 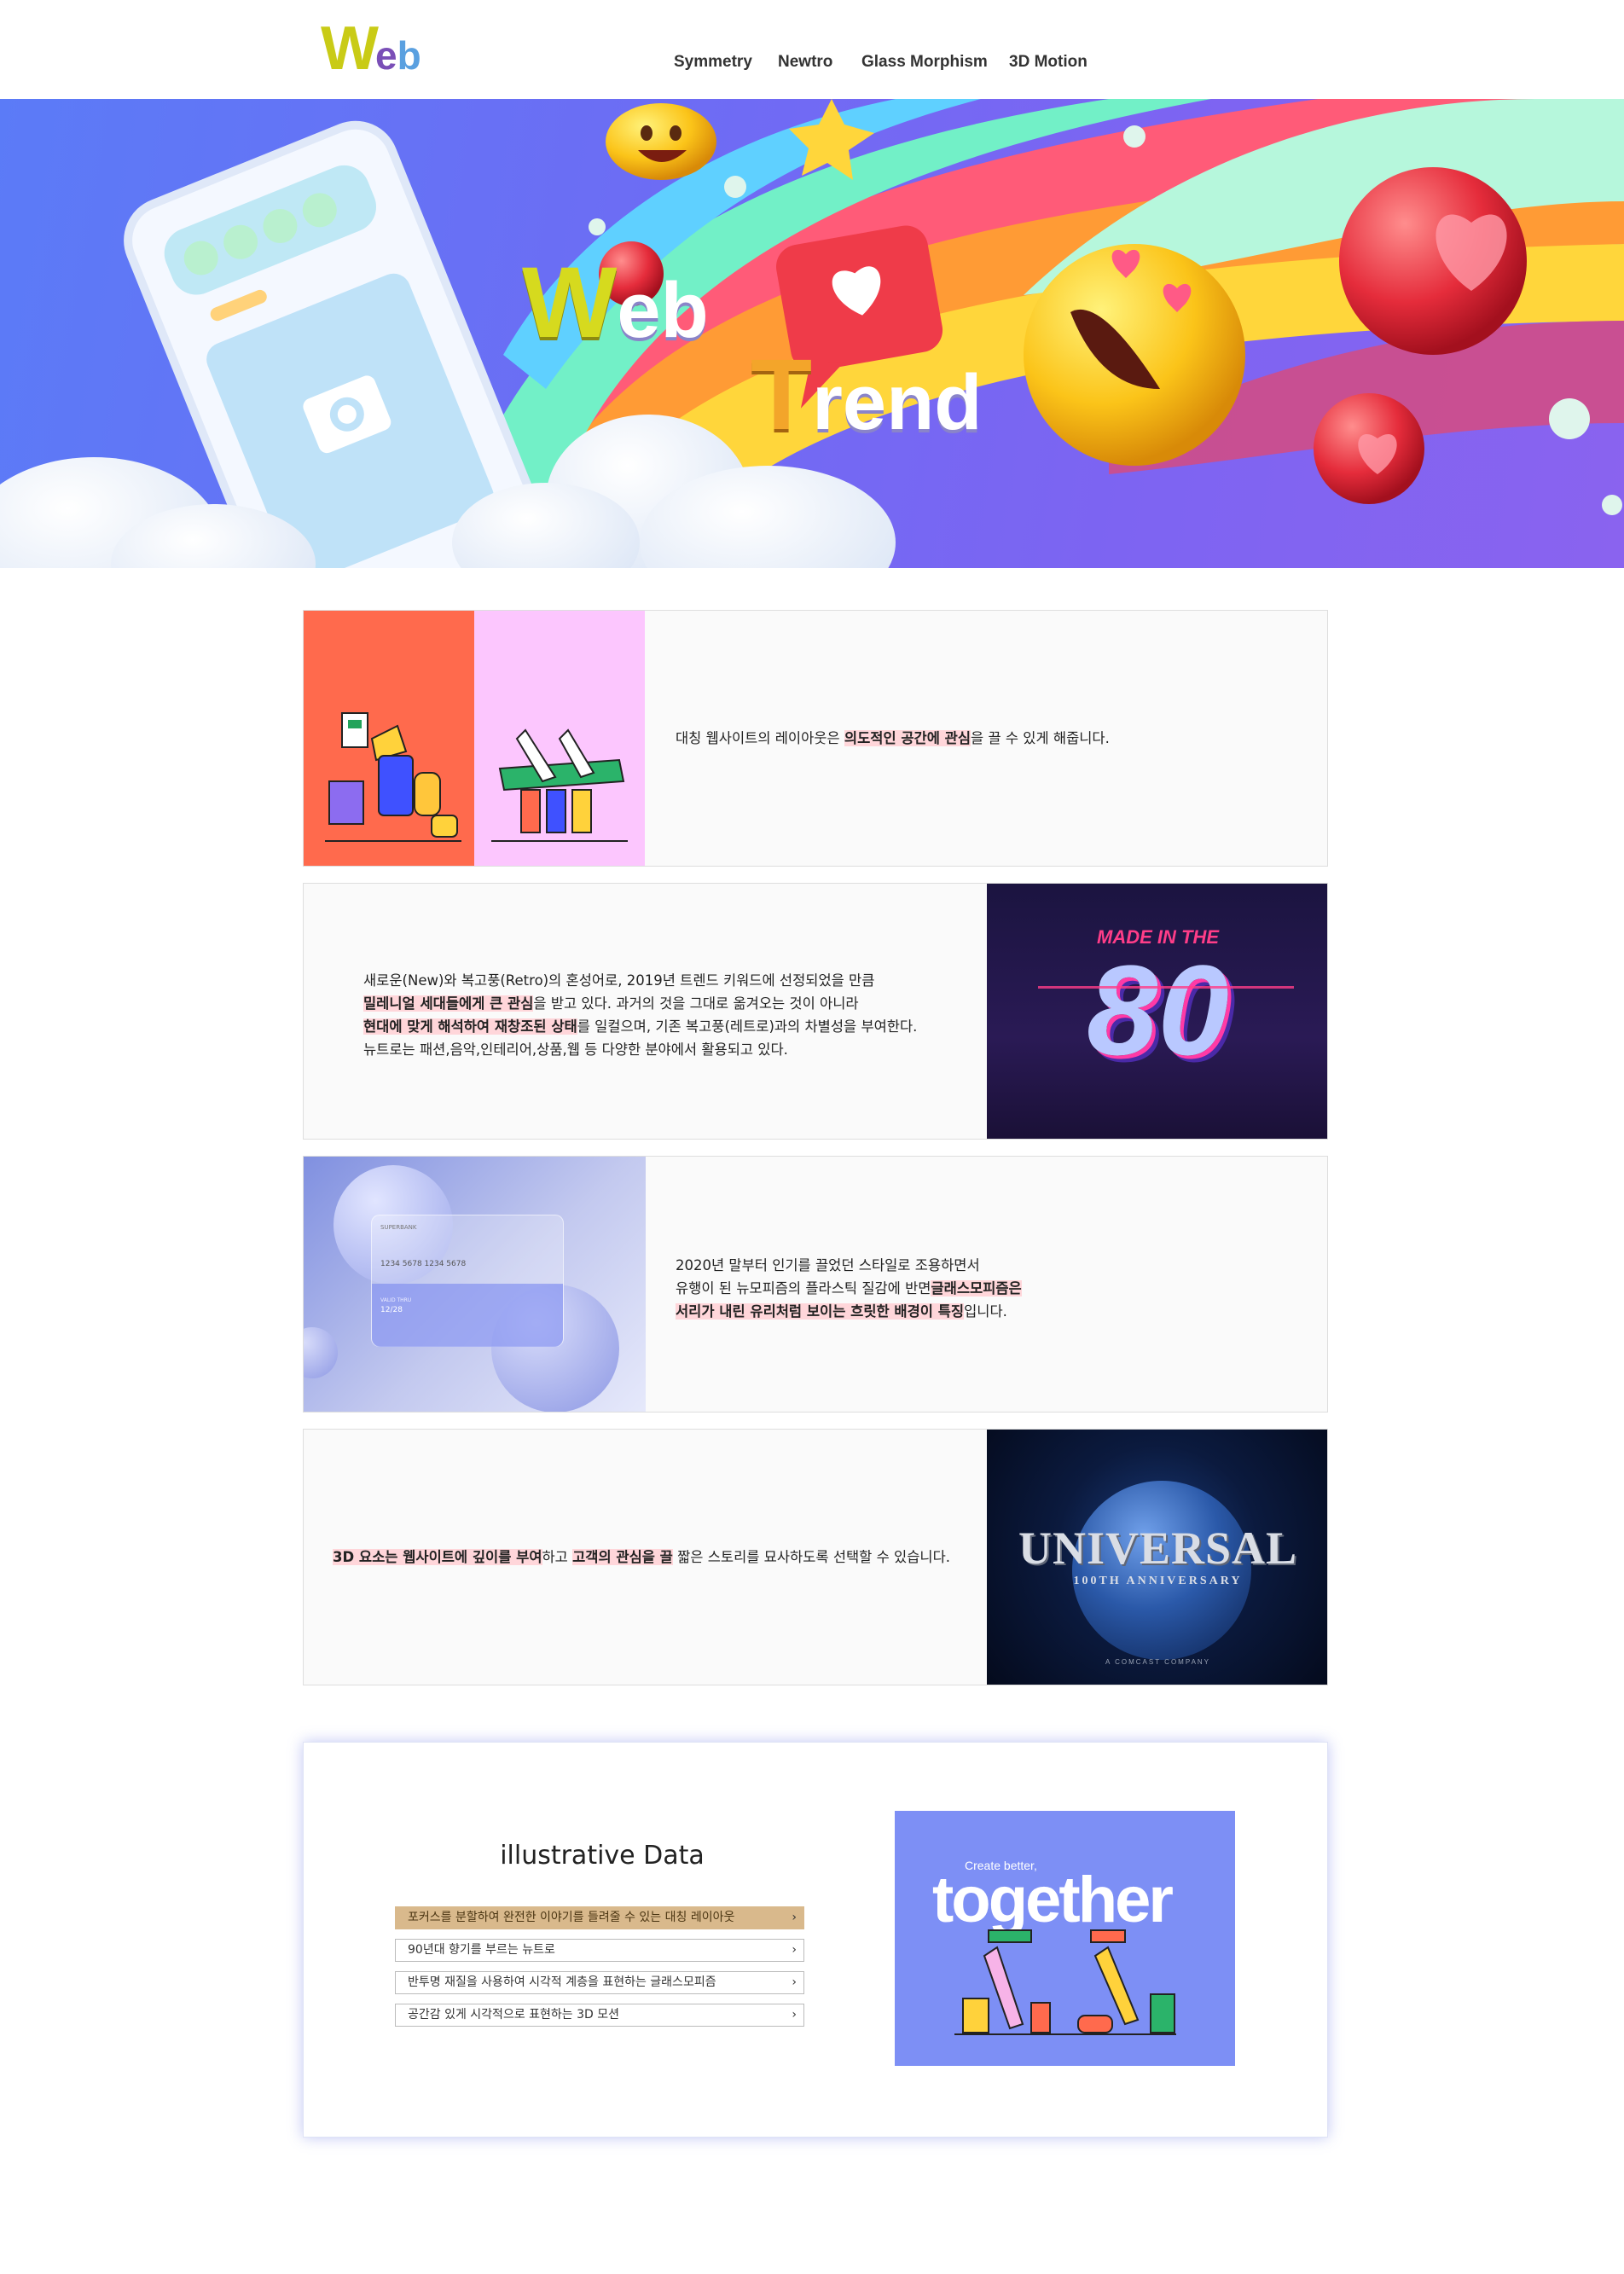 I want to click on newtro-line-3-highlight: 현대에 맞게 해석하여 재창조된 상태, so click(x=470, y=1026).